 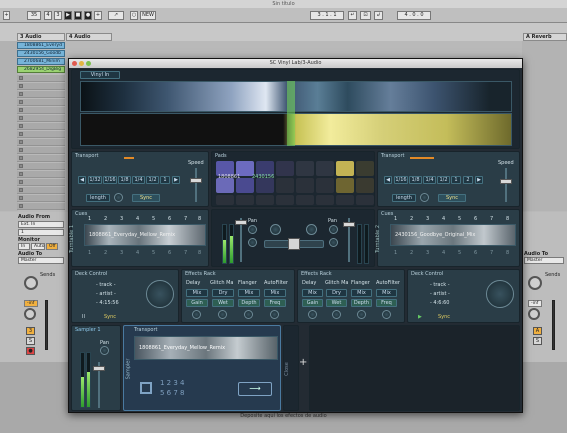 What do you see at coordinates (535, 283) in the screenshot?
I see `return-send-knob` at bounding box center [535, 283].